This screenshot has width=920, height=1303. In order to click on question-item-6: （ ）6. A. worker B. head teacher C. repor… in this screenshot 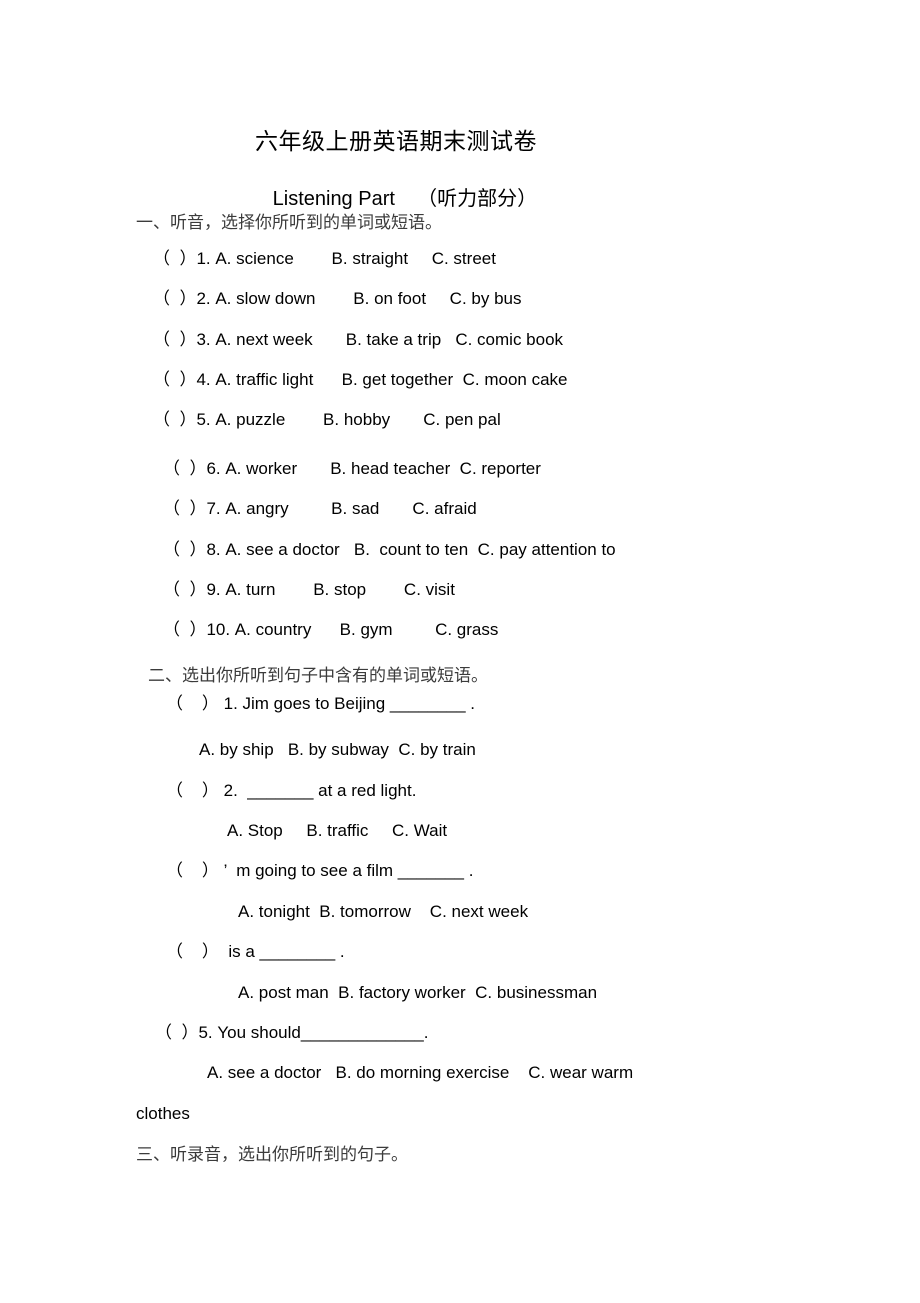, I will do `click(352, 468)`.